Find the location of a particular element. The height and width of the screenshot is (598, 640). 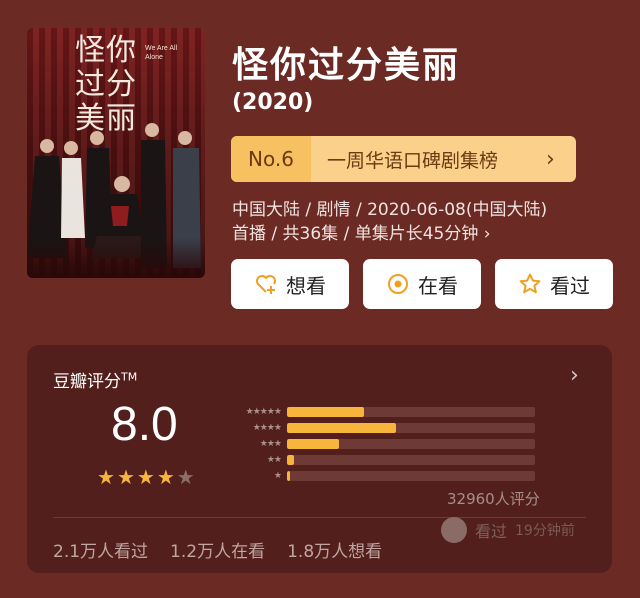

rating-bar-row: ★★★ is located at coordinates (379, 444).